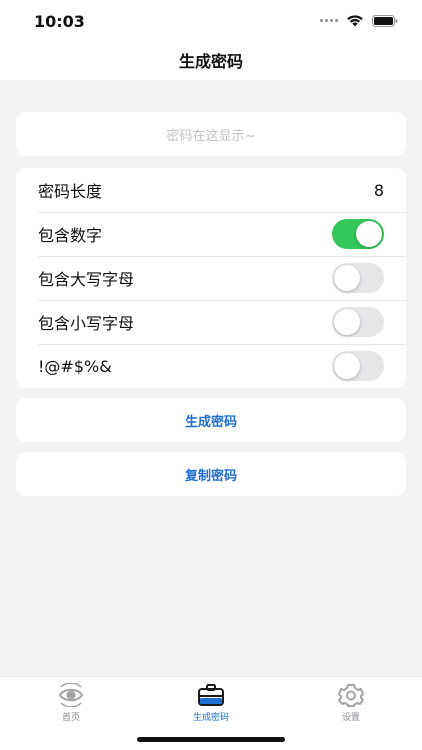 This screenshot has height=750, width=422. What do you see at coordinates (75, 366) in the screenshot?
I see `include-symbols-label: !@#$%&` at bounding box center [75, 366].